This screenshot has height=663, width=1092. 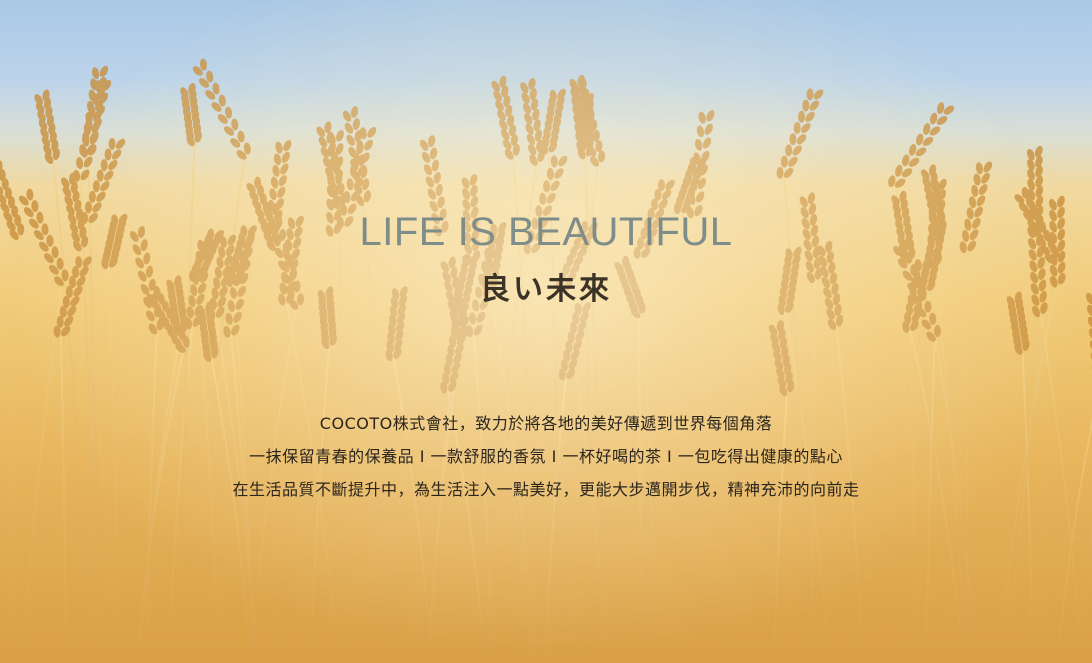 What do you see at coordinates (546, 232) in the screenshot?
I see `hero-title-english: LIFE IS BEAUTIFUL` at bounding box center [546, 232].